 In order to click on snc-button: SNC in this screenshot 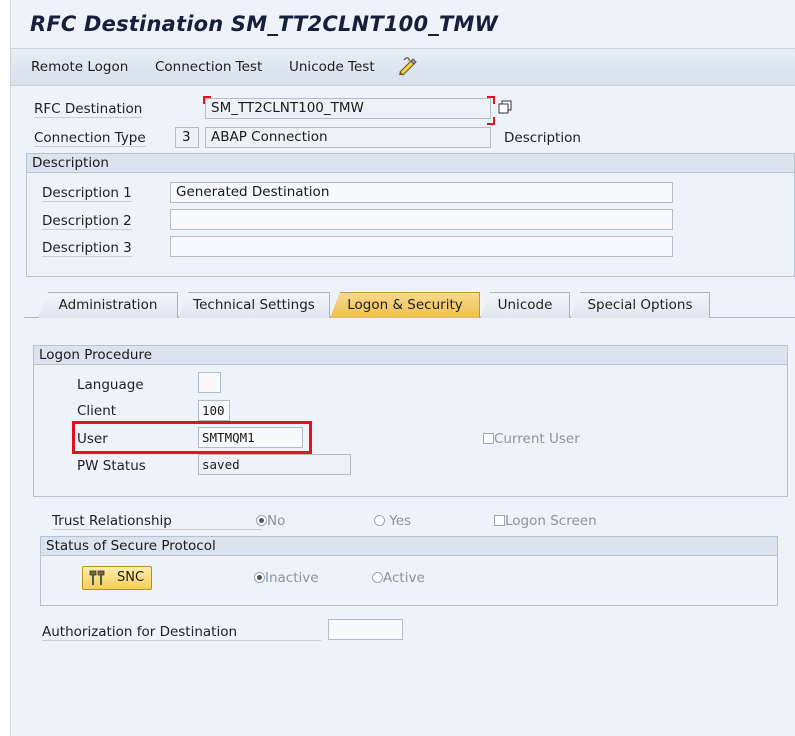, I will do `click(117, 578)`.